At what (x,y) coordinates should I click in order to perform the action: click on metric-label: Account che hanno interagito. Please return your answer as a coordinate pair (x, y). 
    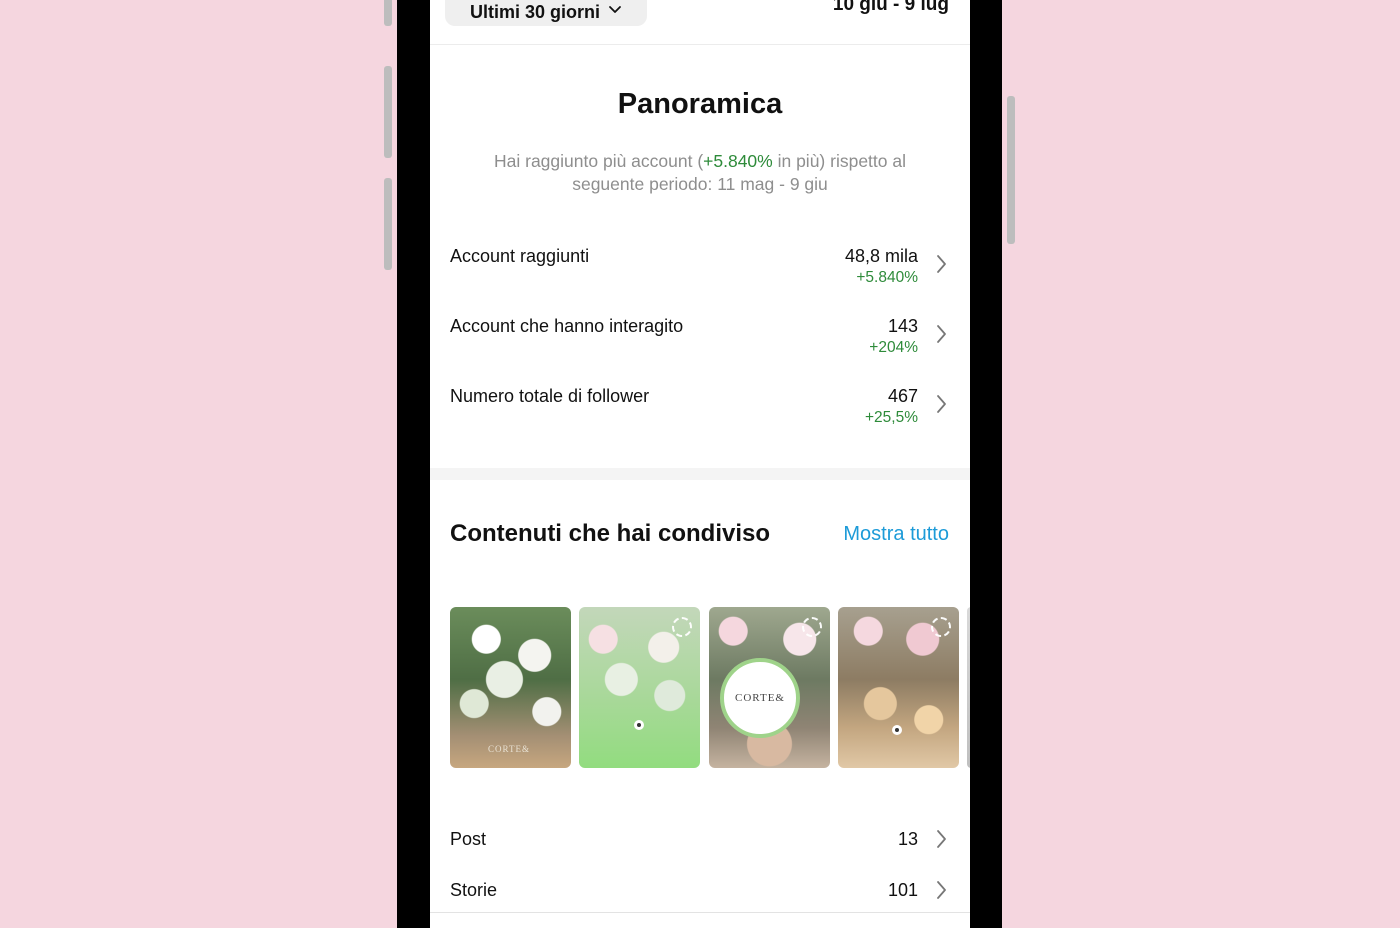
    Looking at the image, I should click on (567, 326).